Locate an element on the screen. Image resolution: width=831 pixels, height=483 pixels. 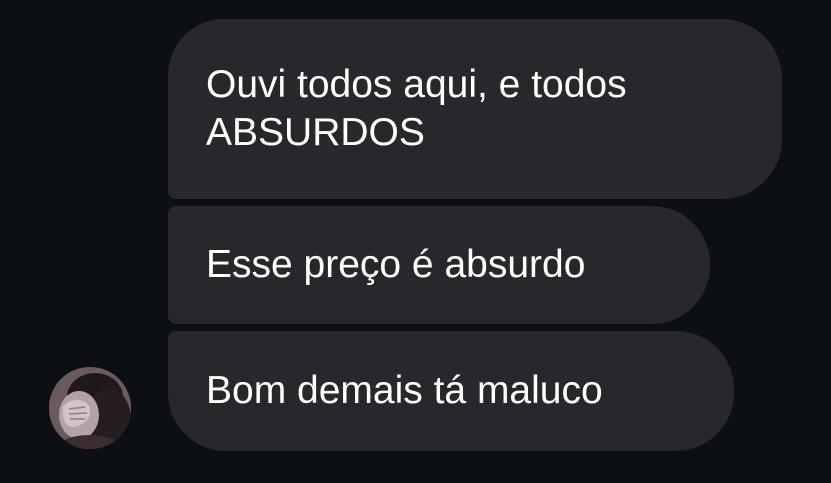
avatar is located at coordinates (90, 408).